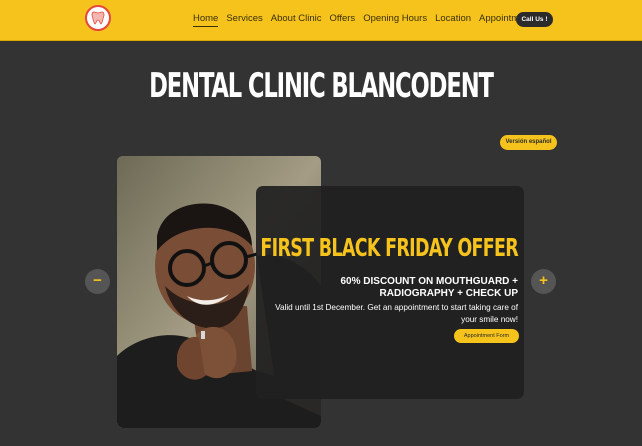  Describe the element at coordinates (448, 293) in the screenshot. I see `offer-subtitle-line: RADIOGRAPHY + CHECK UP` at that location.